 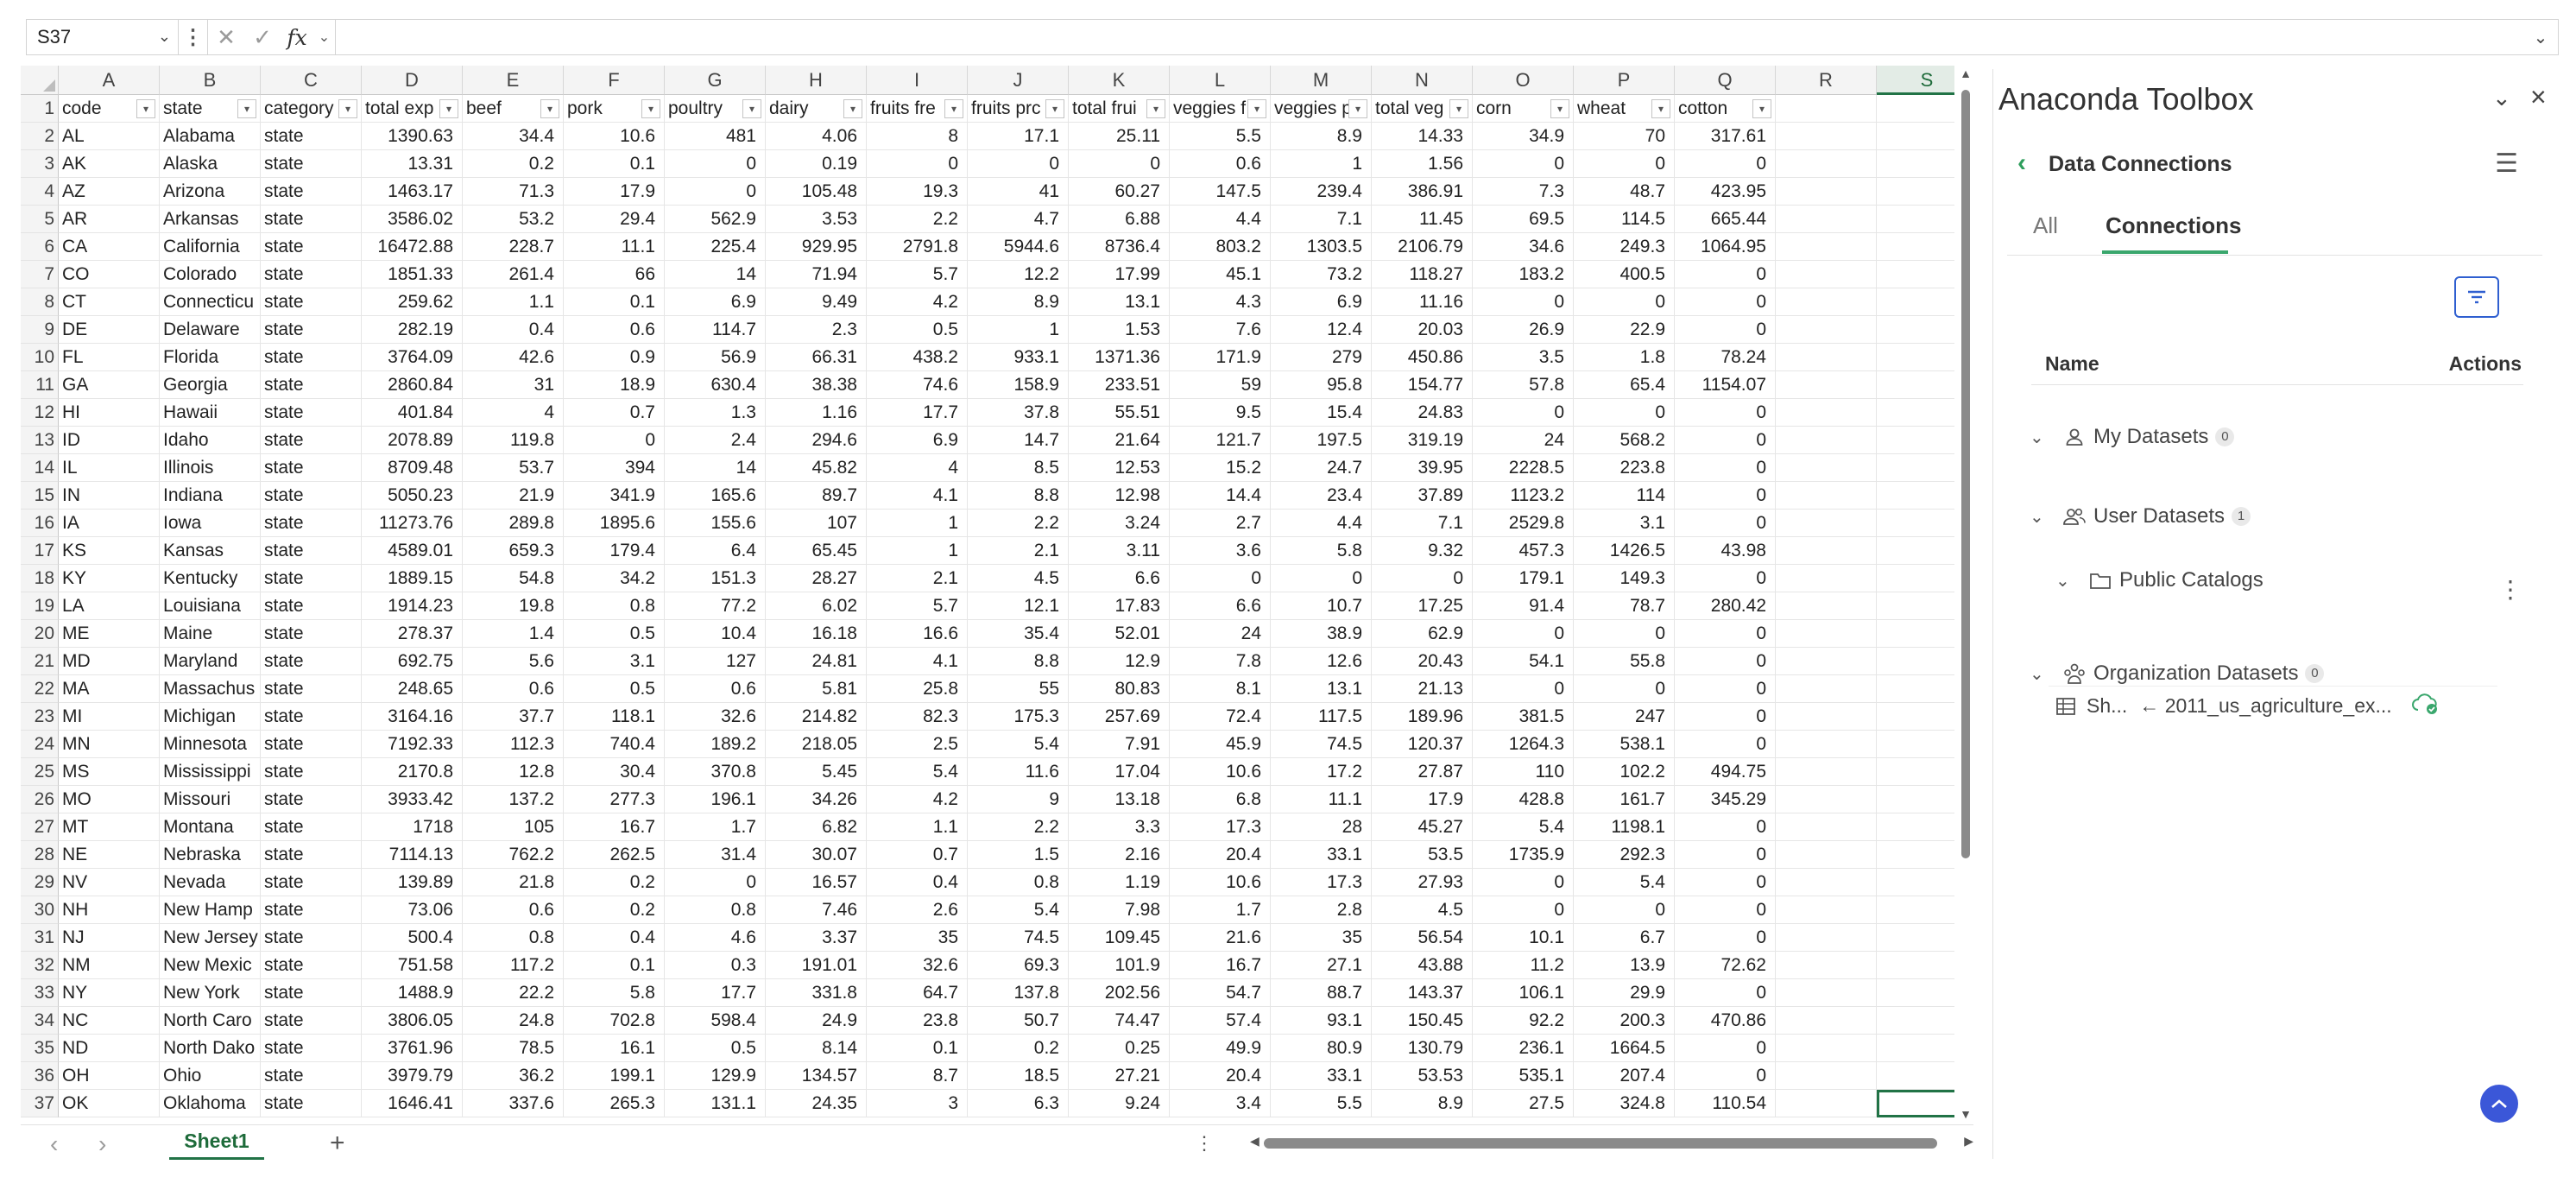 What do you see at coordinates (513, 1048) in the screenshot?
I see `table-cell: 78.5` at bounding box center [513, 1048].